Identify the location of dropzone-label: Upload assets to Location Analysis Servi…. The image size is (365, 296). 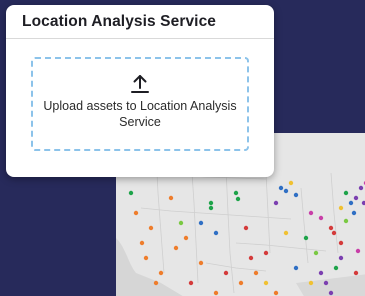
(140, 114).